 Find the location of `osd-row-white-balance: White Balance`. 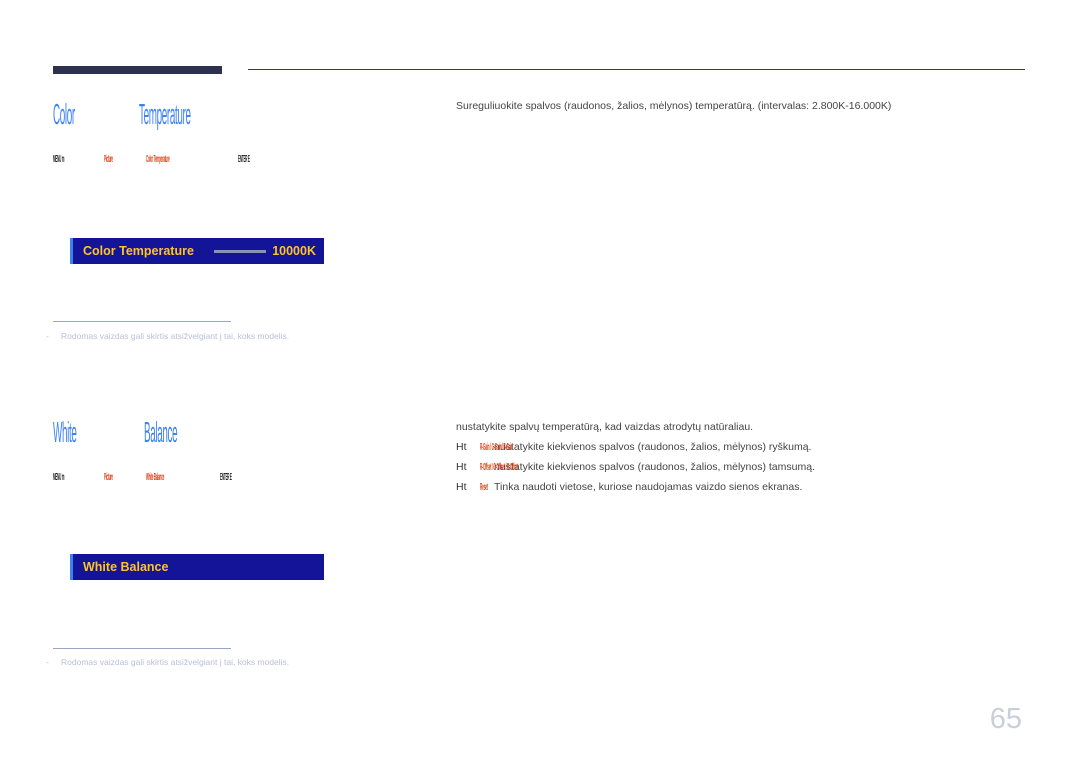

osd-row-white-balance: White Balance is located at coordinates (197, 567).